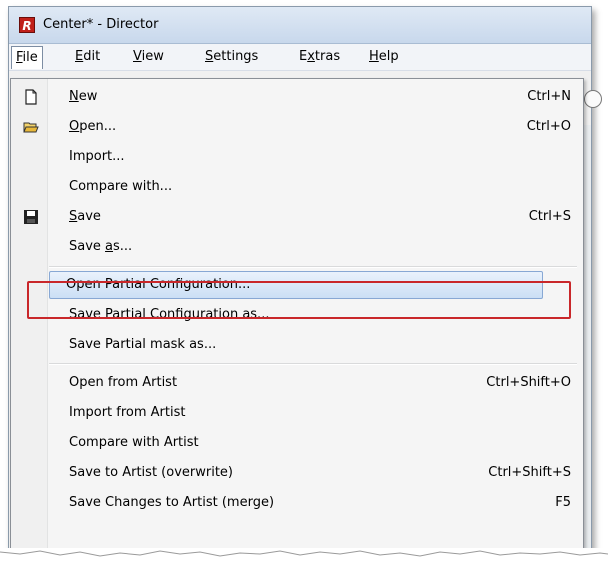 The height and width of the screenshot is (568, 608). What do you see at coordinates (384, 57) in the screenshot?
I see `menu-help: Help` at bounding box center [384, 57].